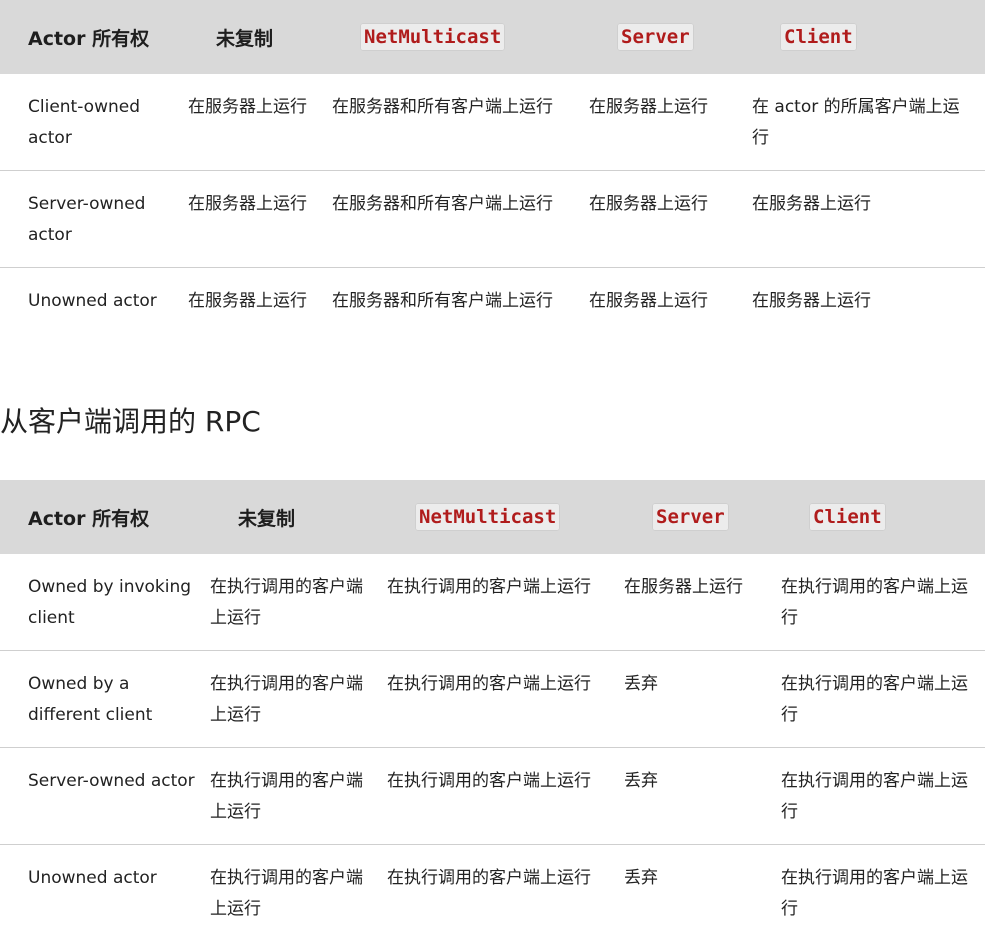 The width and height of the screenshot is (1002, 941). I want to click on section-heading: 从客户端调用的 RPC, so click(130, 420).